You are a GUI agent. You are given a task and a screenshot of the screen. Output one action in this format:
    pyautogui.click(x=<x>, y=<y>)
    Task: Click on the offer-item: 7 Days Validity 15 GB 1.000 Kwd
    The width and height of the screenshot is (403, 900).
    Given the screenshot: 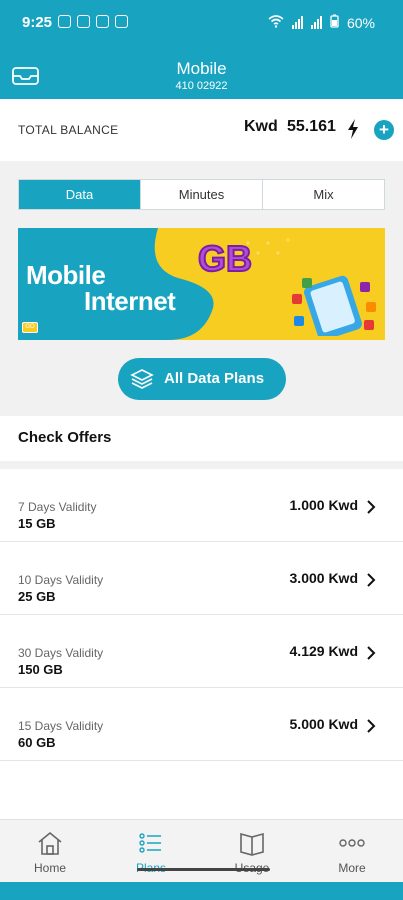 What is the action you would take?
    pyautogui.click(x=201, y=505)
    